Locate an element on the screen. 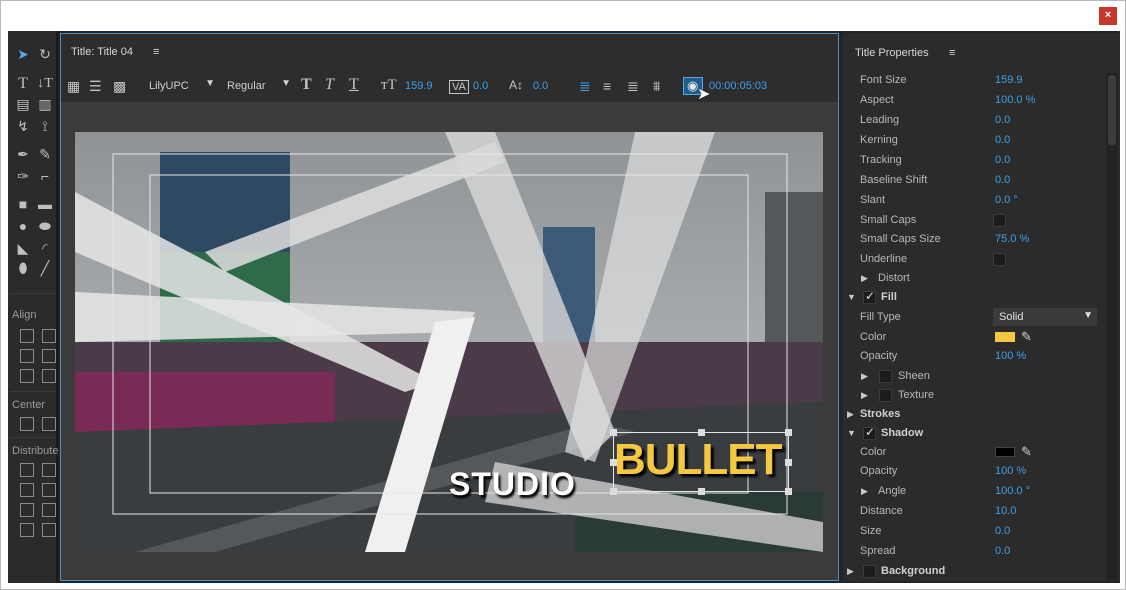 The height and width of the screenshot is (590, 1126). wedge-tool-icon: ◣ is located at coordinates (23, 248).